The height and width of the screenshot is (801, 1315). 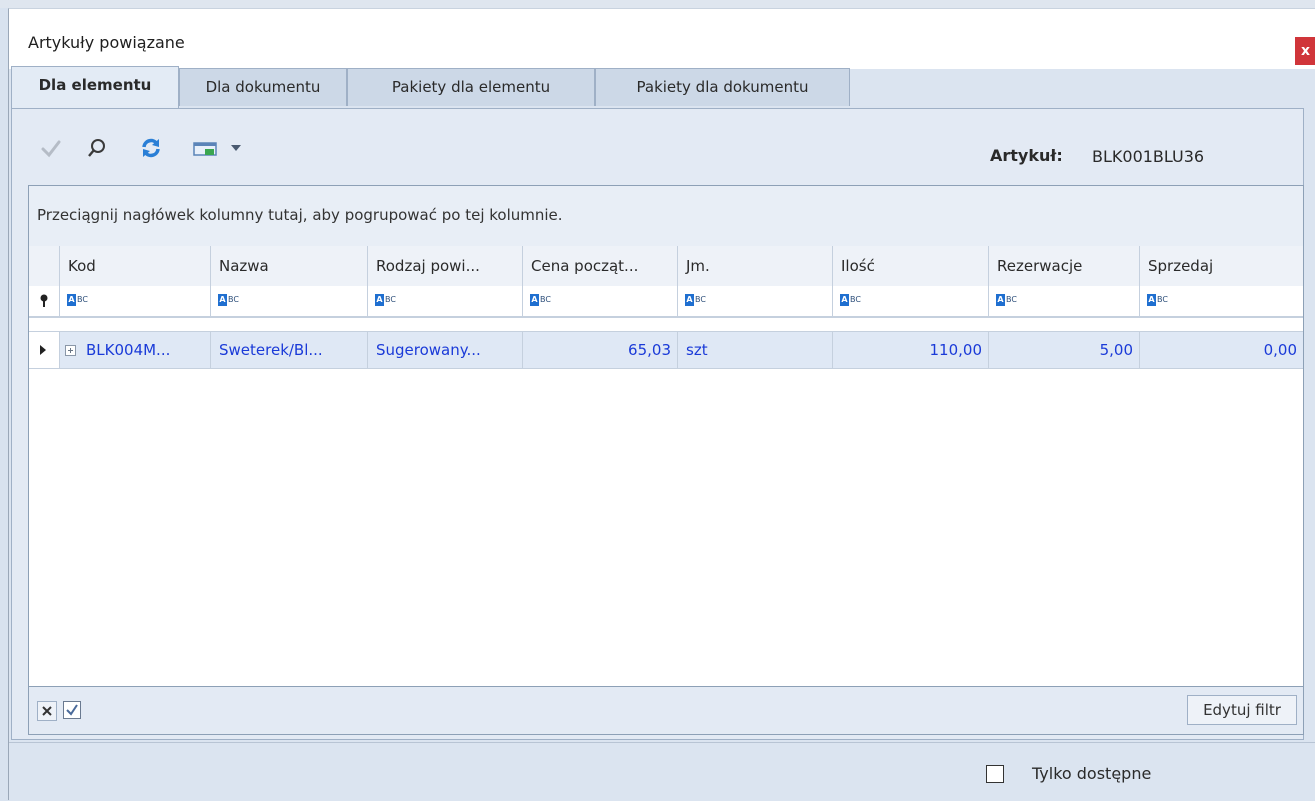 I want to click on close-button: x, so click(x=1305, y=51).